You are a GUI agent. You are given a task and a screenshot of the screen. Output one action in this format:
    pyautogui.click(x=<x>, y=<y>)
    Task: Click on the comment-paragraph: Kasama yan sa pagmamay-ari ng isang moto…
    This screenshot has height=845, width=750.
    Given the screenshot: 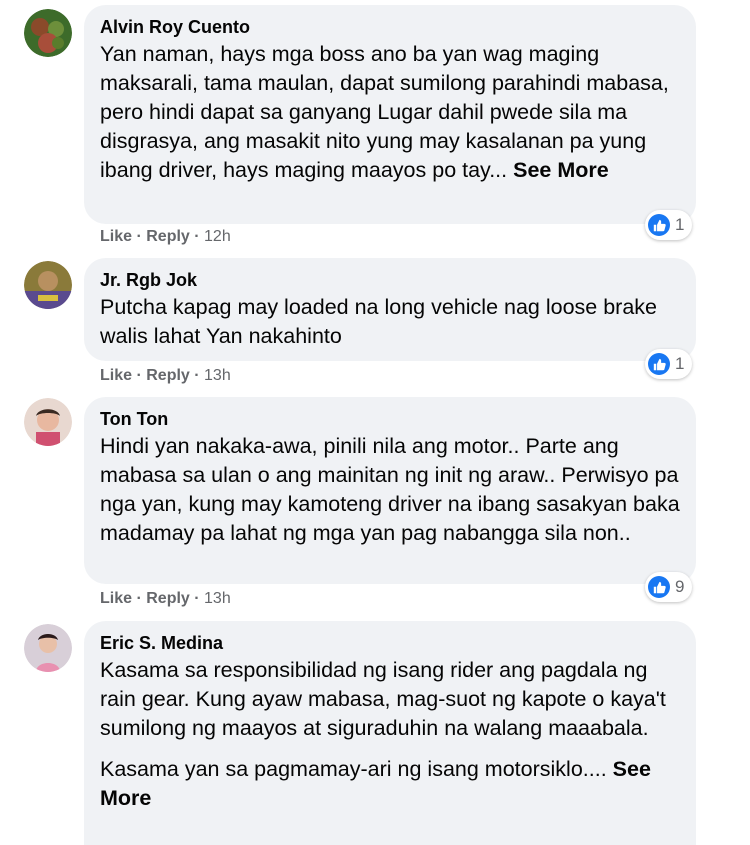 What is the action you would take?
    pyautogui.click(x=390, y=784)
    